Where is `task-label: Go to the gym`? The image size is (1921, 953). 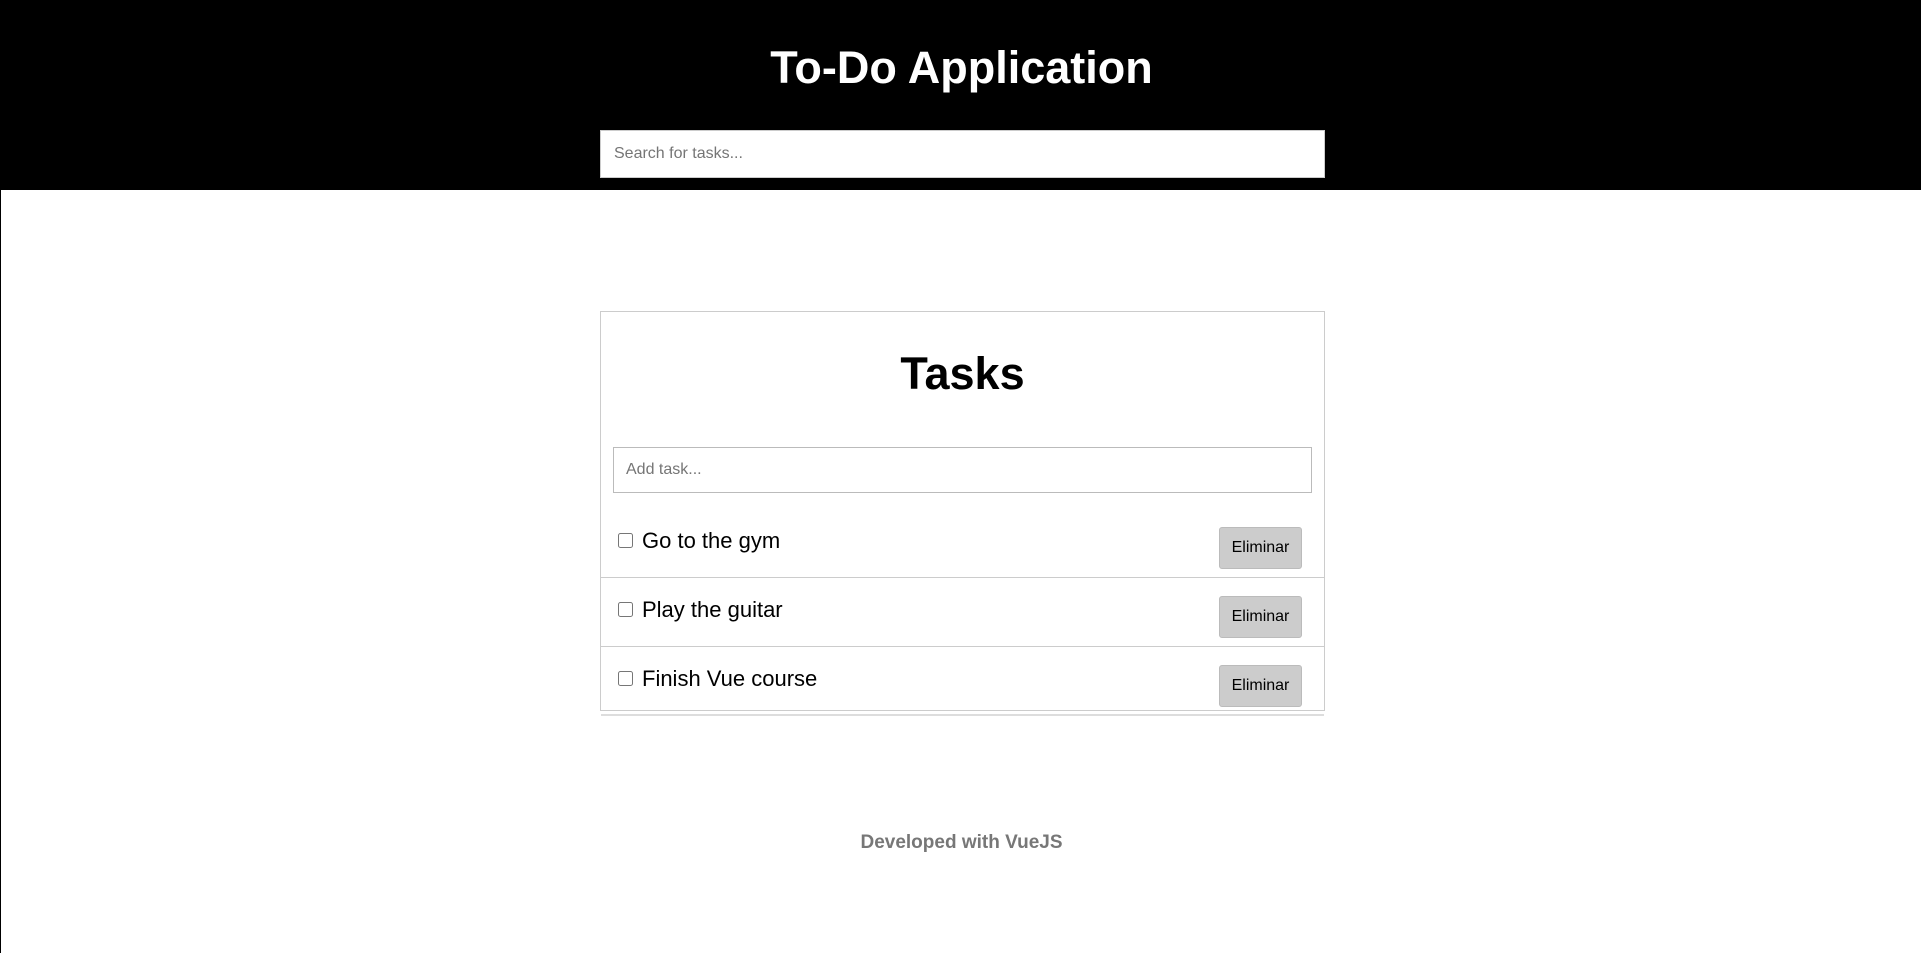
task-label: Go to the gym is located at coordinates (711, 540).